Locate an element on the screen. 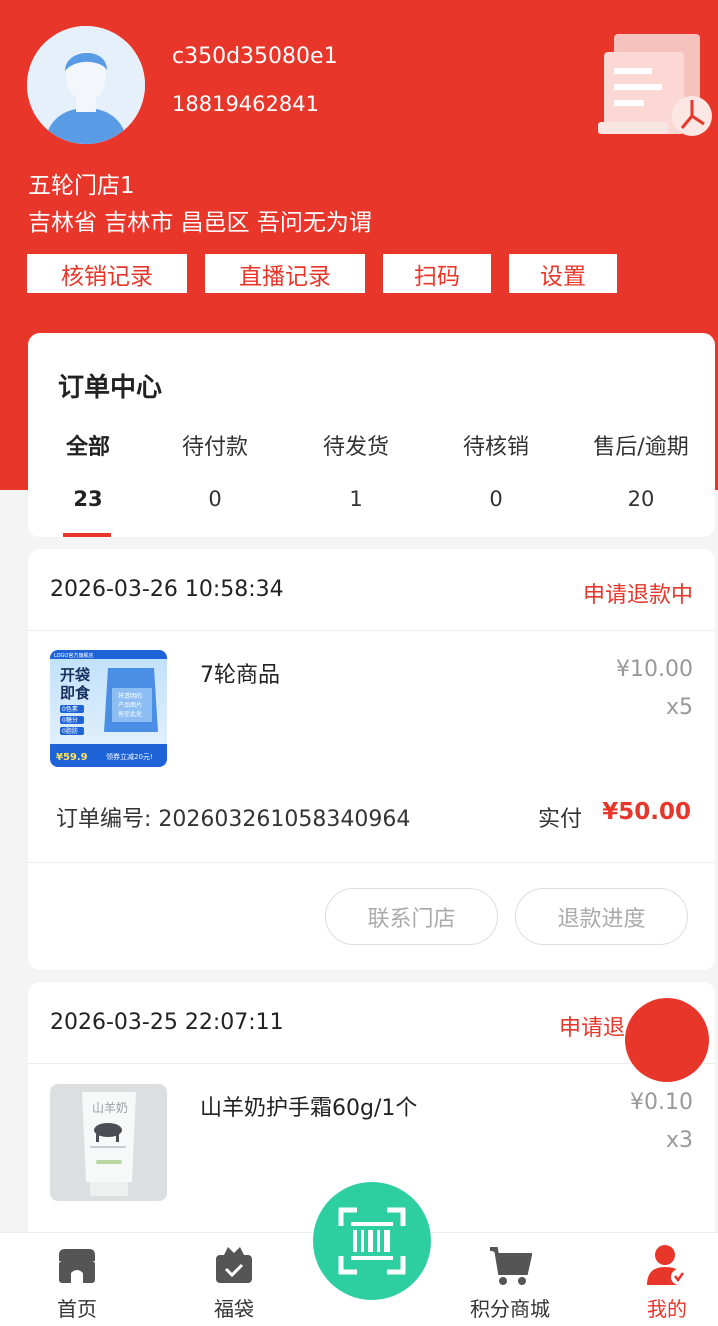 This screenshot has width=718, height=1326. product-price: ¥10.00 is located at coordinates (654, 669).